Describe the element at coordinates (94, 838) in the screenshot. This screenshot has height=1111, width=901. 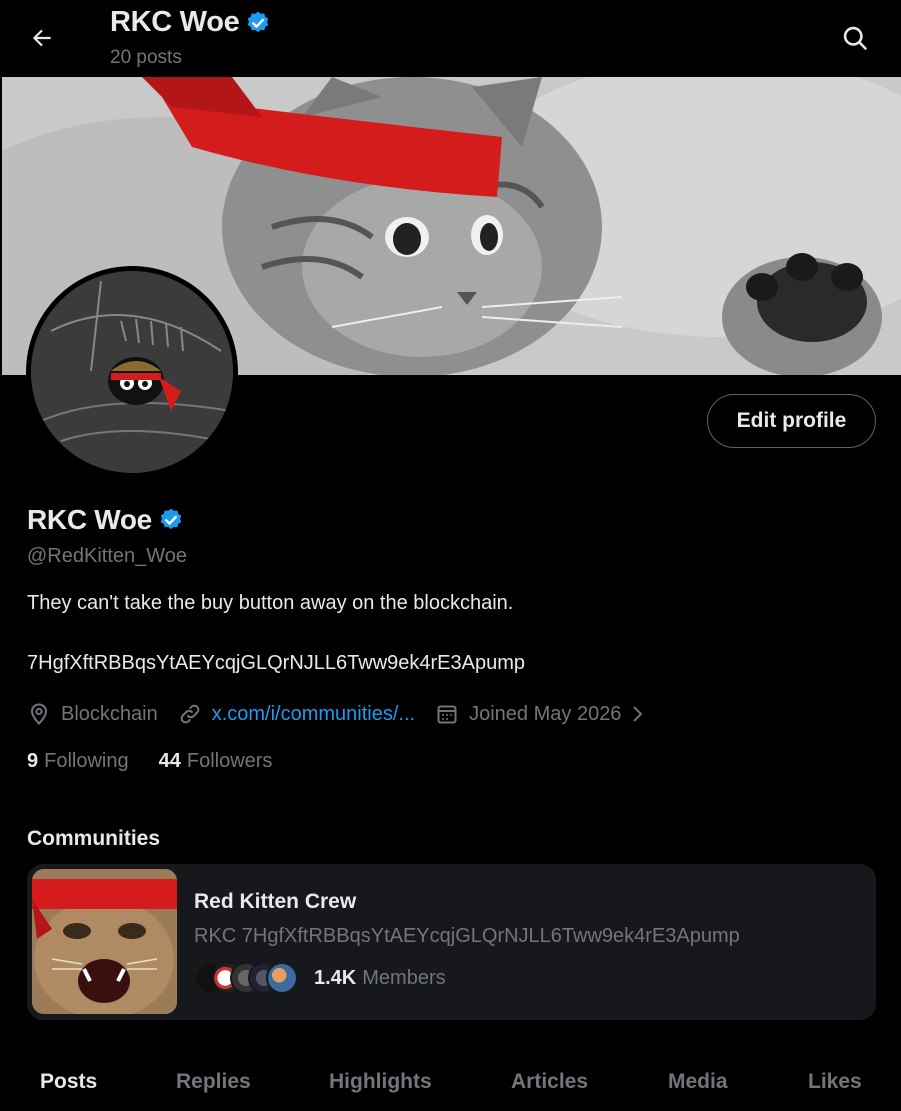
I see `communities-heading: Communities` at that location.